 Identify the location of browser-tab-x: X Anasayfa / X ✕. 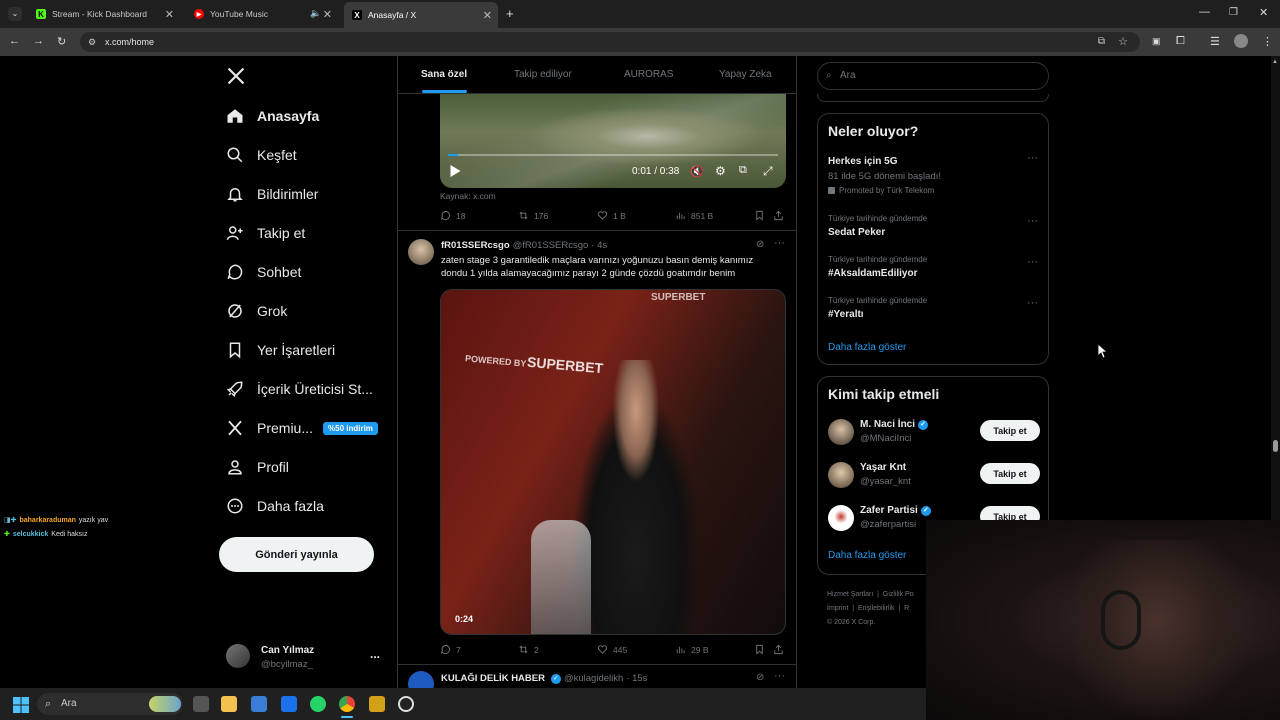
(421, 15).